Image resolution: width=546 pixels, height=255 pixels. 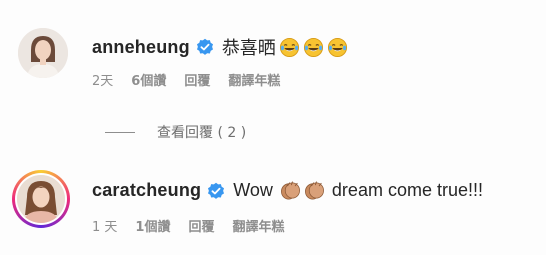 I want to click on comment-body: caratcheung Wow dream come true!!!, so click(x=287, y=190).